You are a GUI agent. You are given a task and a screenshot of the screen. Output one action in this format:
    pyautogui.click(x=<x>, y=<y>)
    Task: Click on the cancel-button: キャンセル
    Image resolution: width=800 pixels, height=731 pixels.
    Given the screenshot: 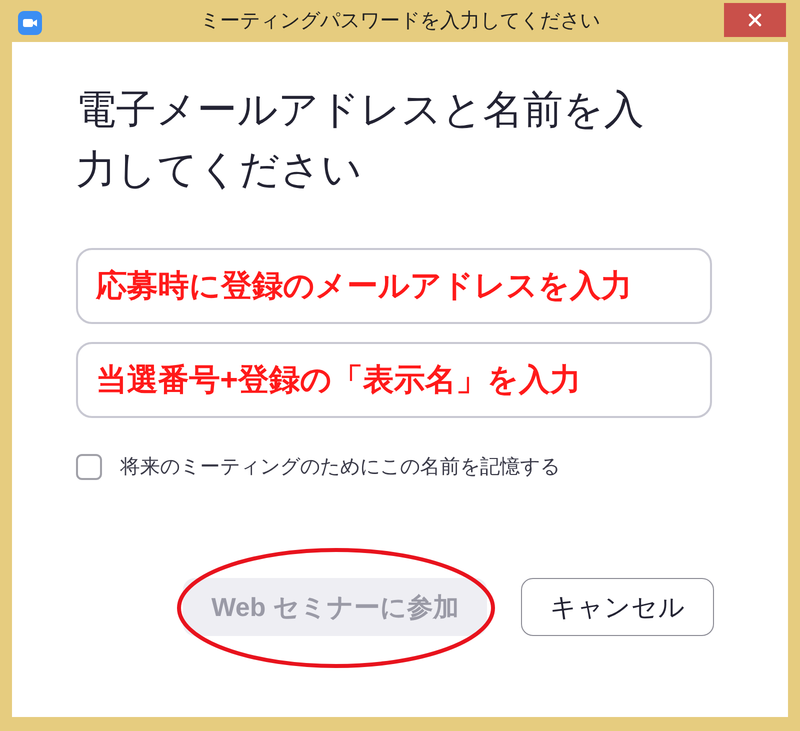 What is the action you would take?
    pyautogui.click(x=617, y=607)
    